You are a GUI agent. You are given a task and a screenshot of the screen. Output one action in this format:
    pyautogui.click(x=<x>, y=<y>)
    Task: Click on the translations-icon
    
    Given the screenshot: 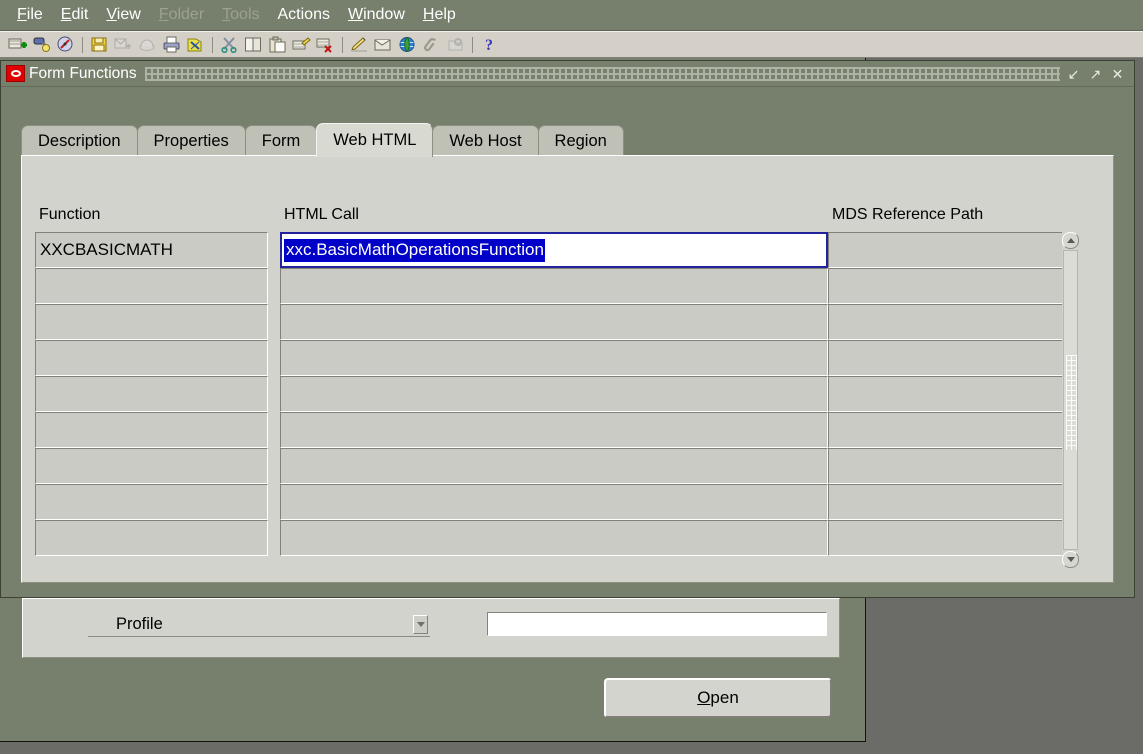 What is the action you would take?
    pyautogui.click(x=407, y=44)
    